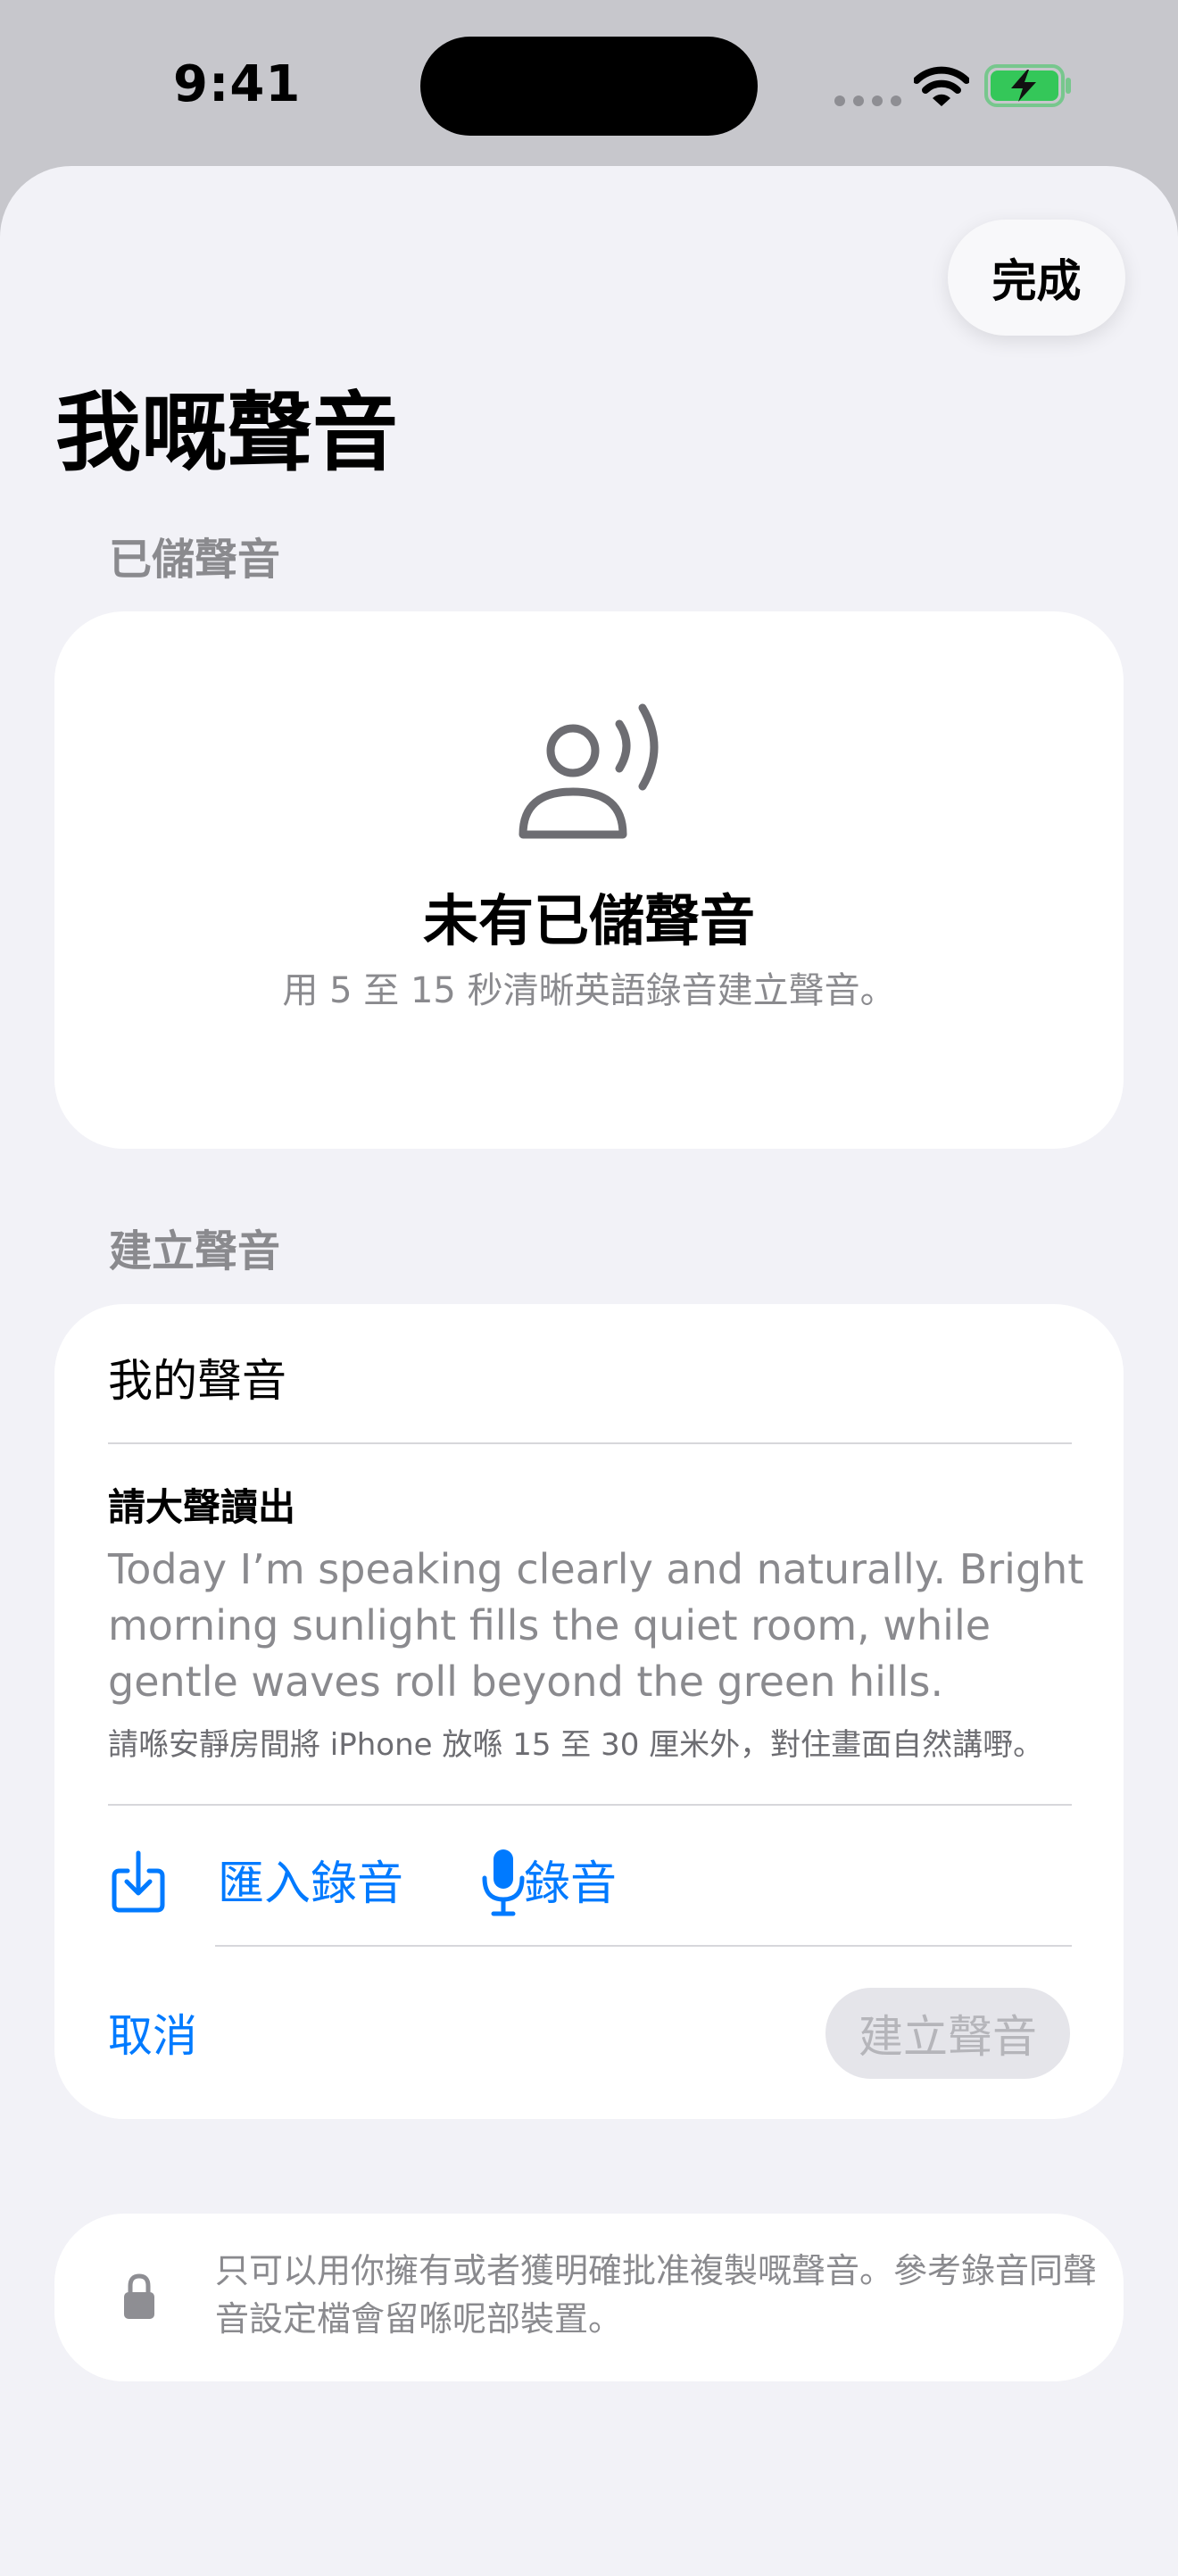  What do you see at coordinates (589, 86) in the screenshot?
I see `dynamic-island` at bounding box center [589, 86].